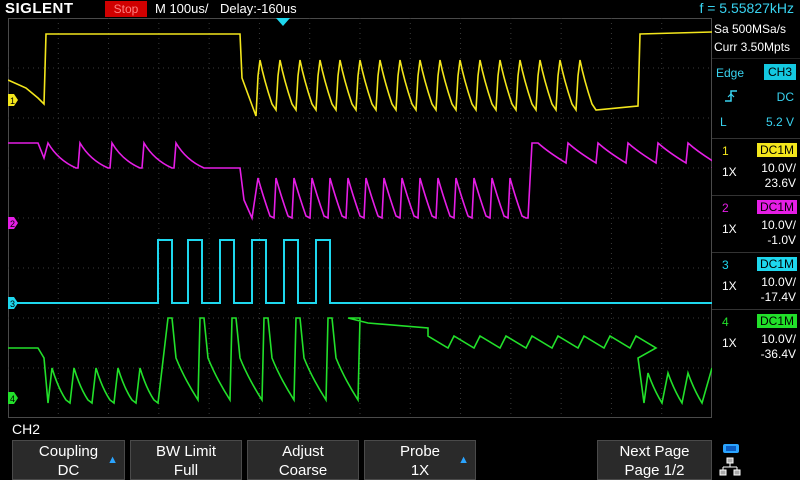 The height and width of the screenshot is (480, 800). Describe the element at coordinates (746, 8) in the screenshot. I see `frequency-counter: f = 5.55827kHz` at that location.